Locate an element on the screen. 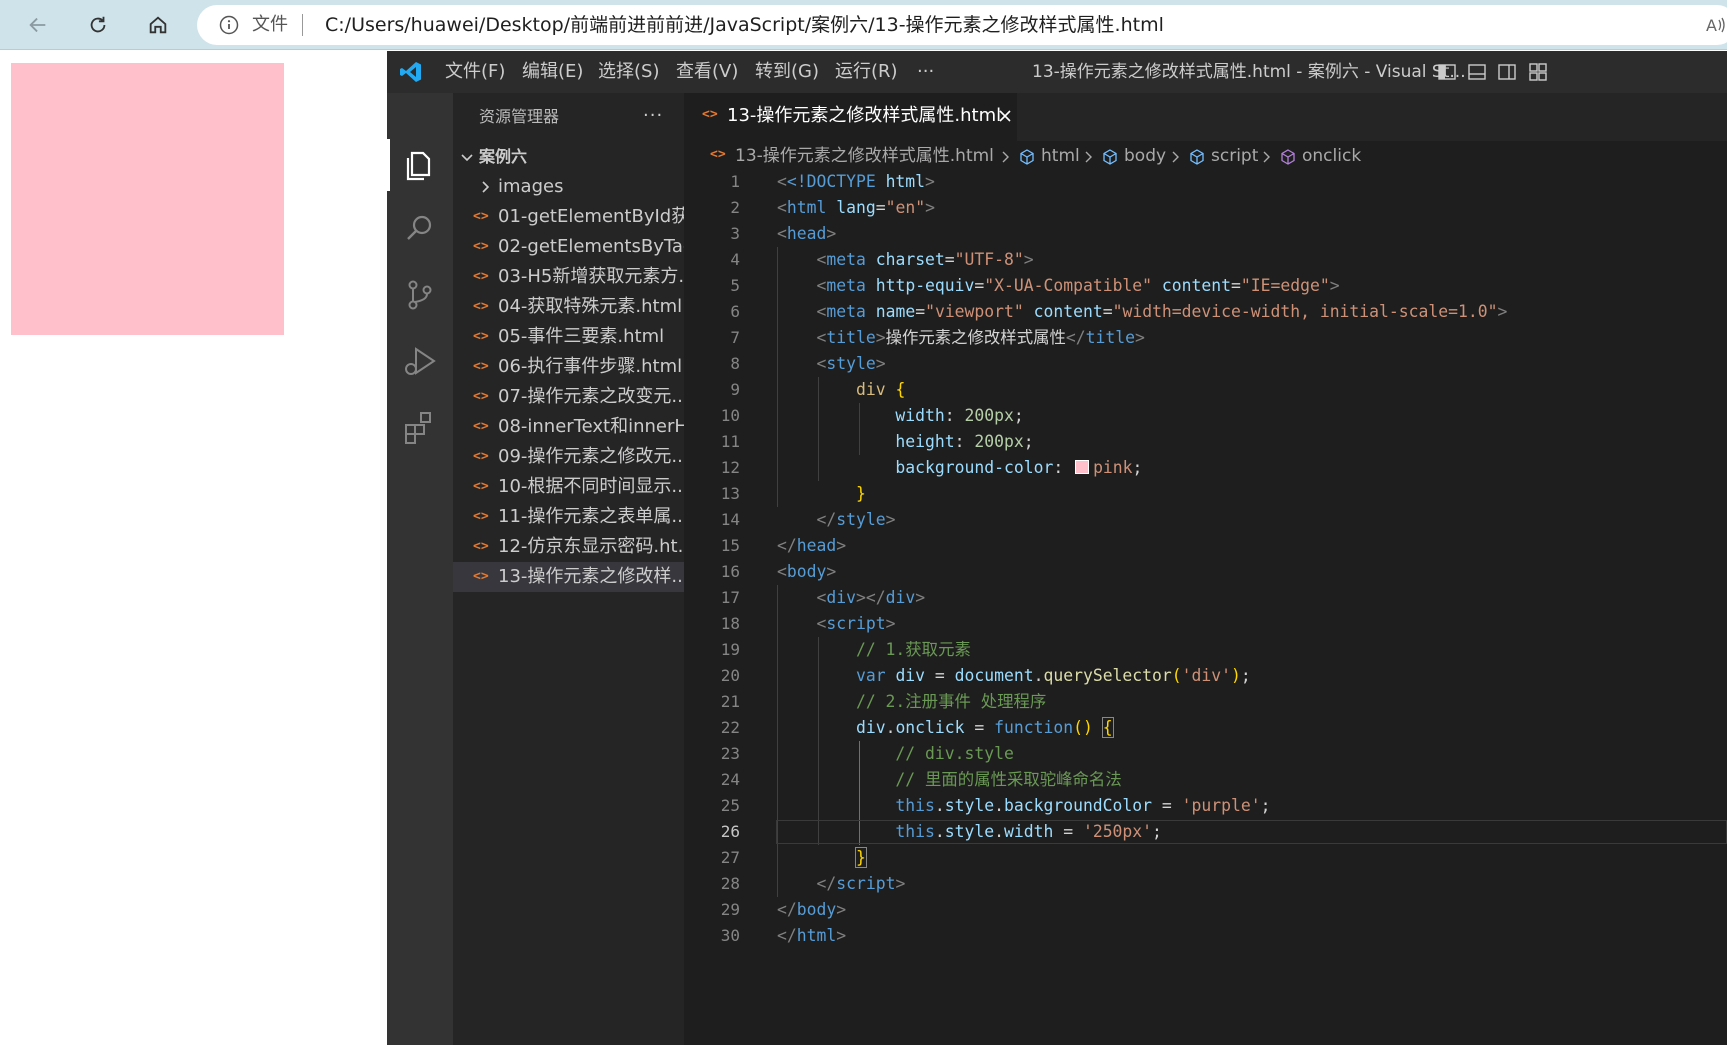 The image size is (1727, 1045). line-number: 8 is located at coordinates (735, 363).